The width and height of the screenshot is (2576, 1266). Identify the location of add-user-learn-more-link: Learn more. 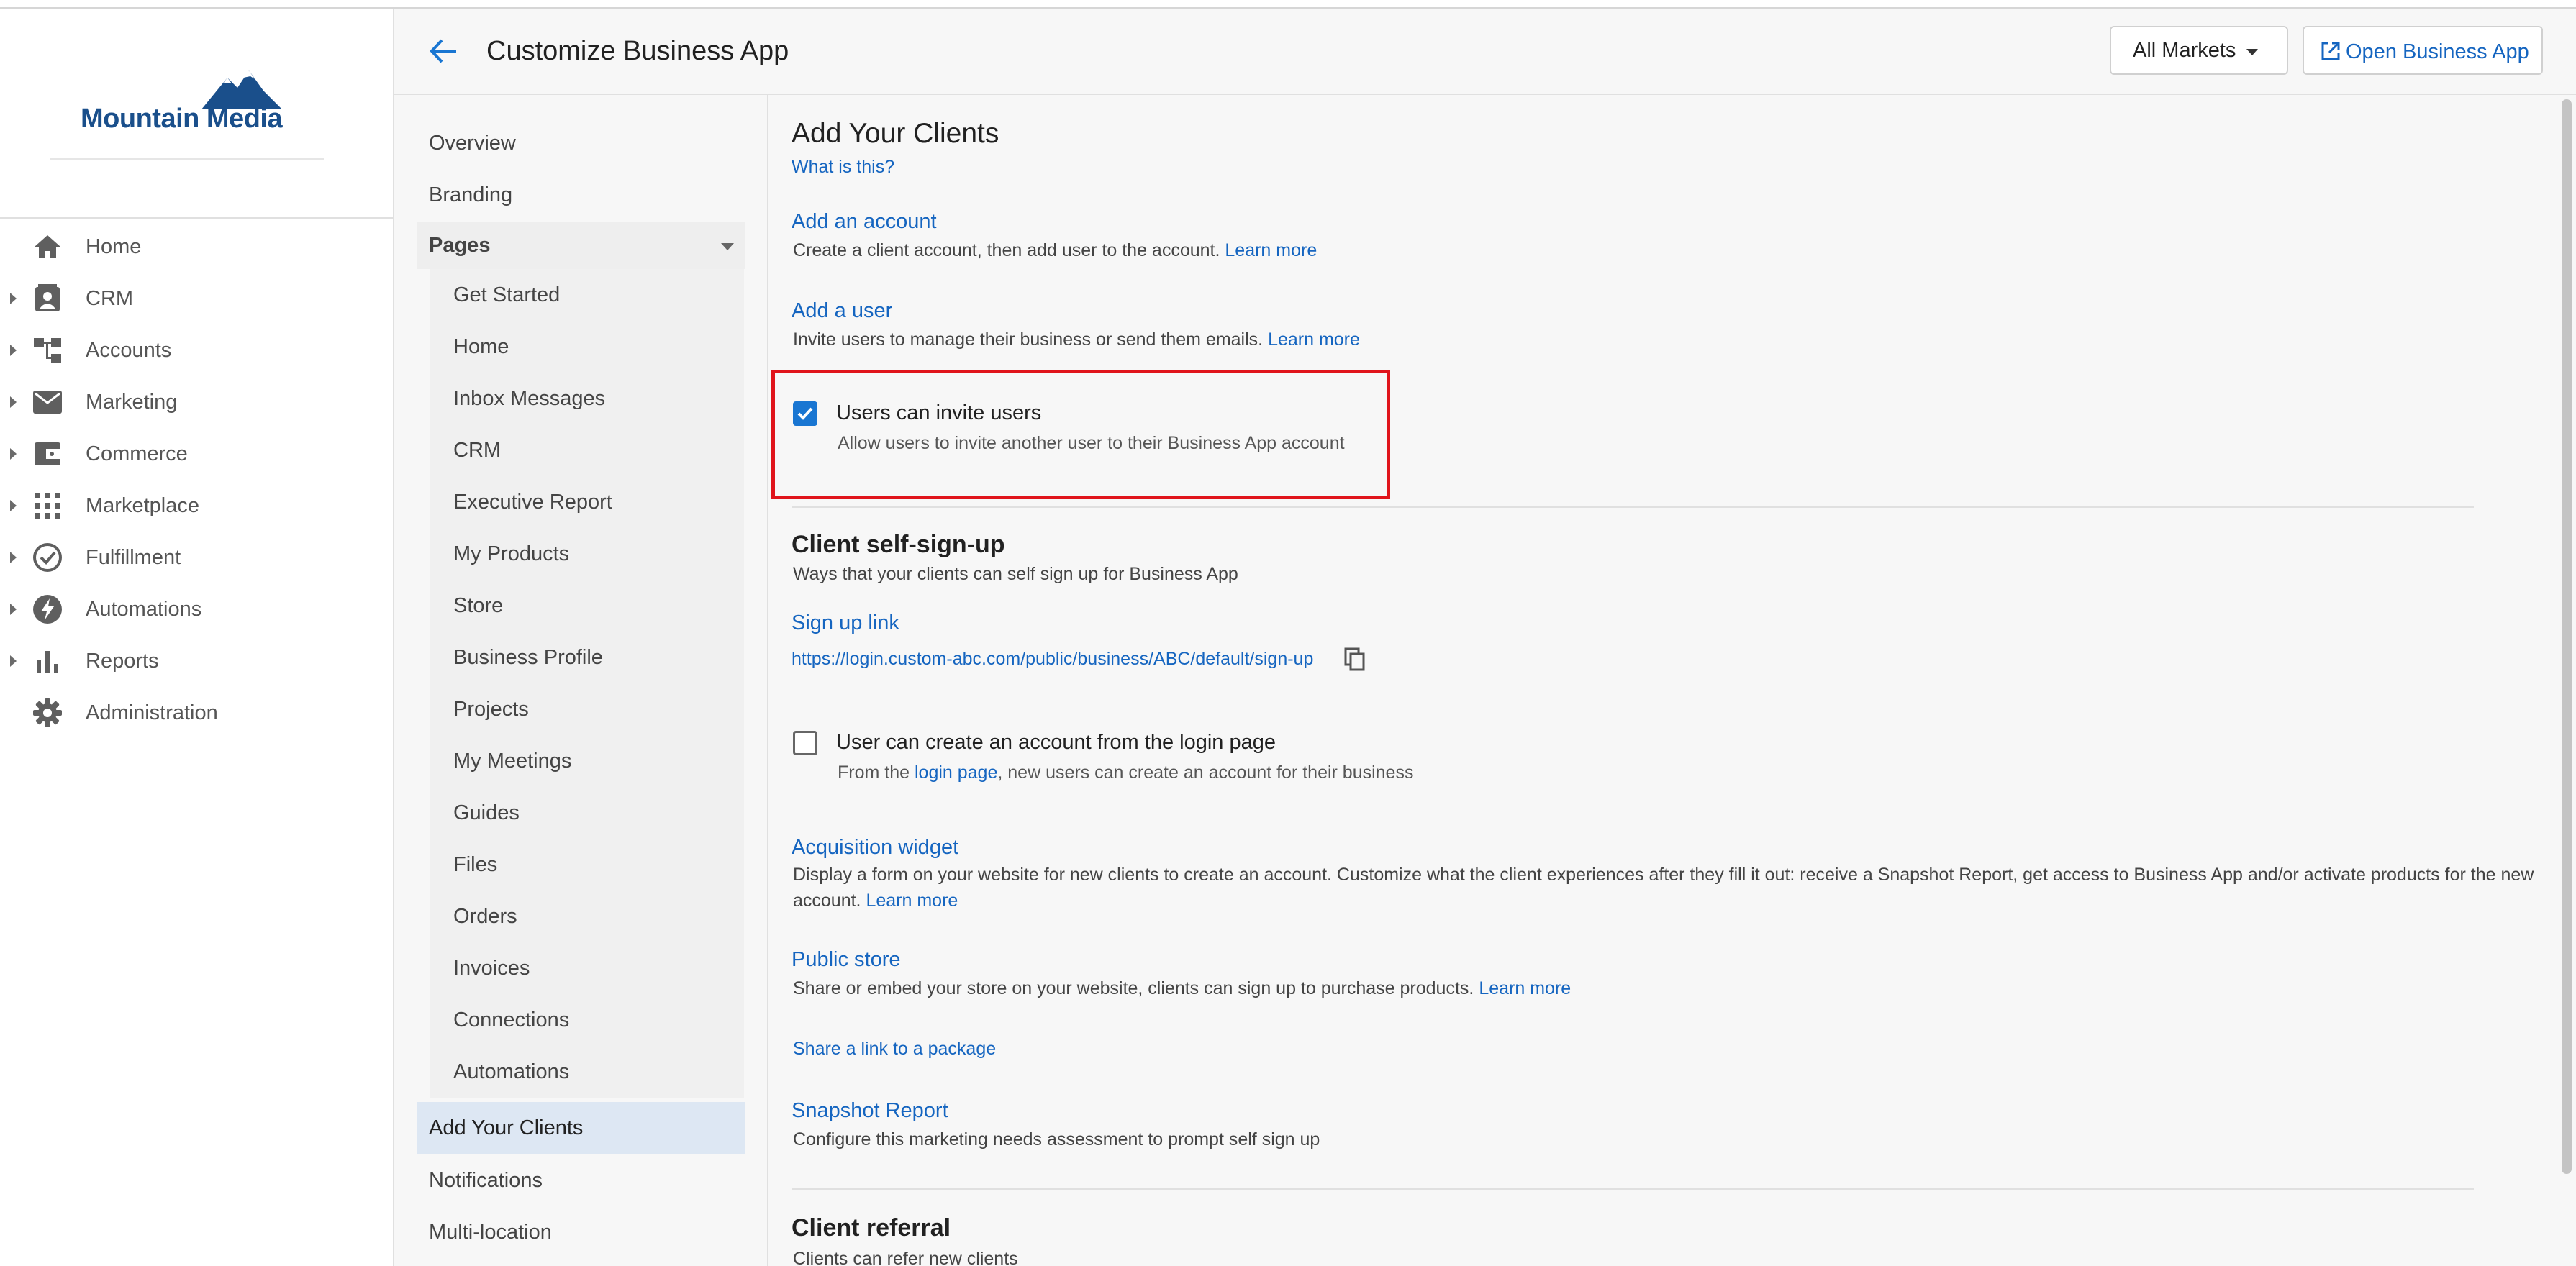
(1314, 340).